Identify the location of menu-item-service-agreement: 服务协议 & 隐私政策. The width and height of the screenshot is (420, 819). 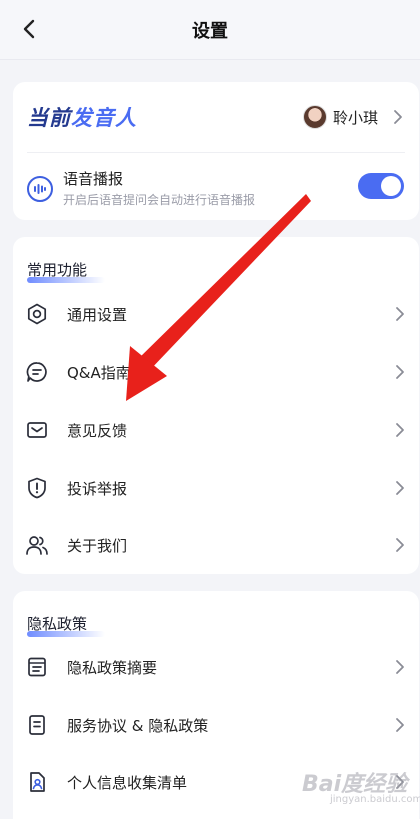
(216, 725).